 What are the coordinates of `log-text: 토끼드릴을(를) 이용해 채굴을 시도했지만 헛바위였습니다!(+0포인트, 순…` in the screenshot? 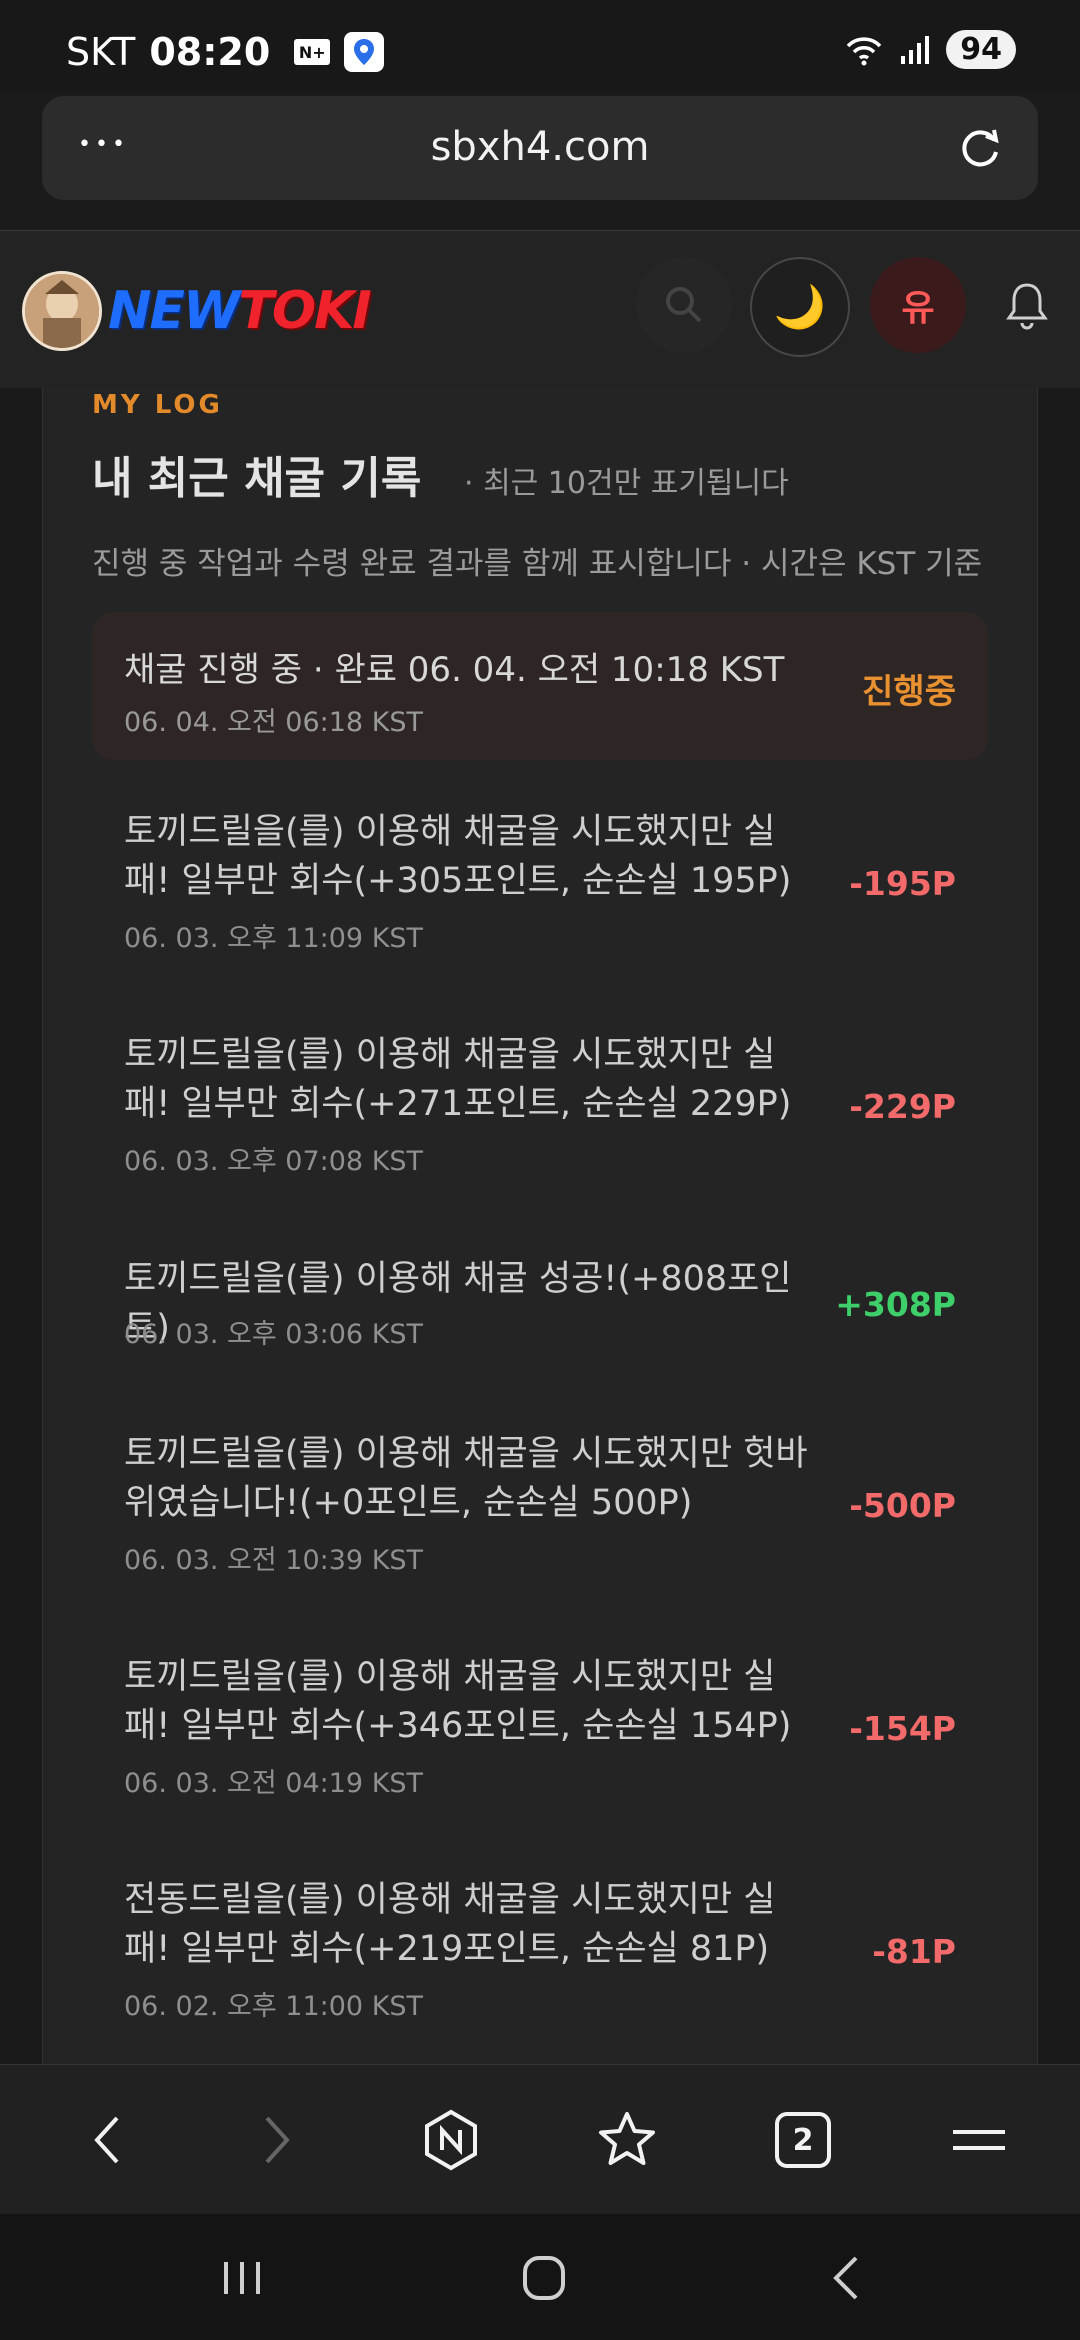 It's located at (466, 1478).